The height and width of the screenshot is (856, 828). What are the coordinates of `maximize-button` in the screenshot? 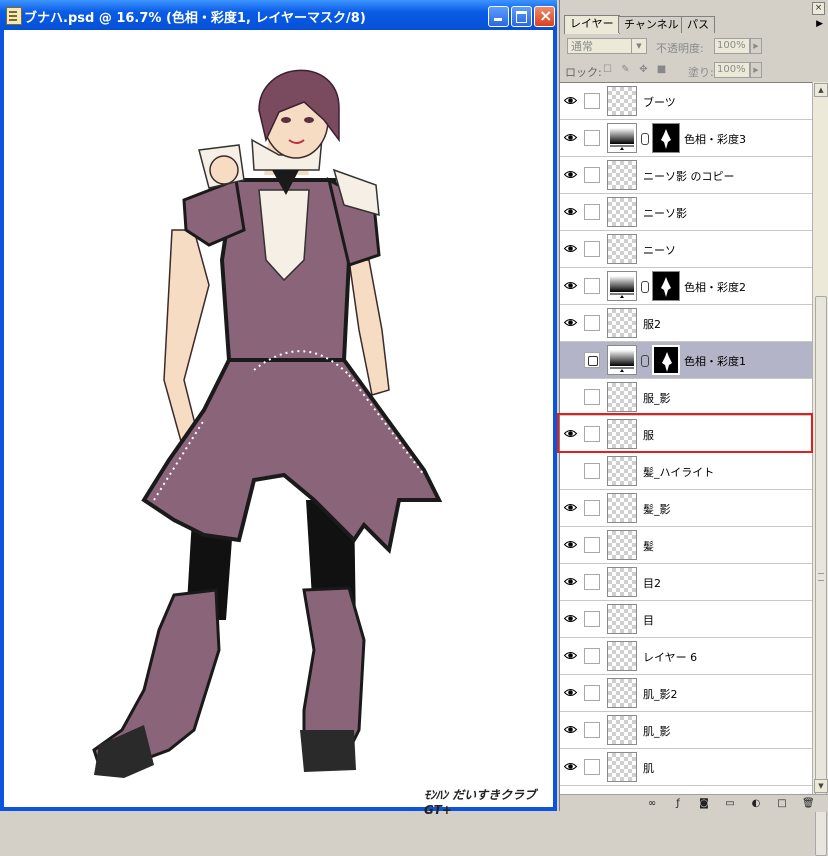 It's located at (521, 16).